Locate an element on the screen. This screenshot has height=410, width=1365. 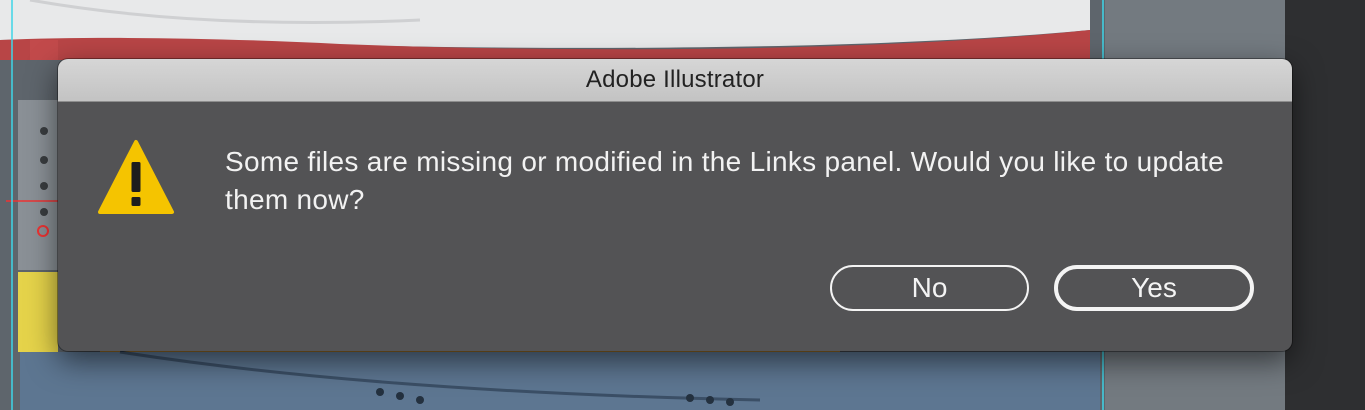
no-button: No is located at coordinates (929, 288).